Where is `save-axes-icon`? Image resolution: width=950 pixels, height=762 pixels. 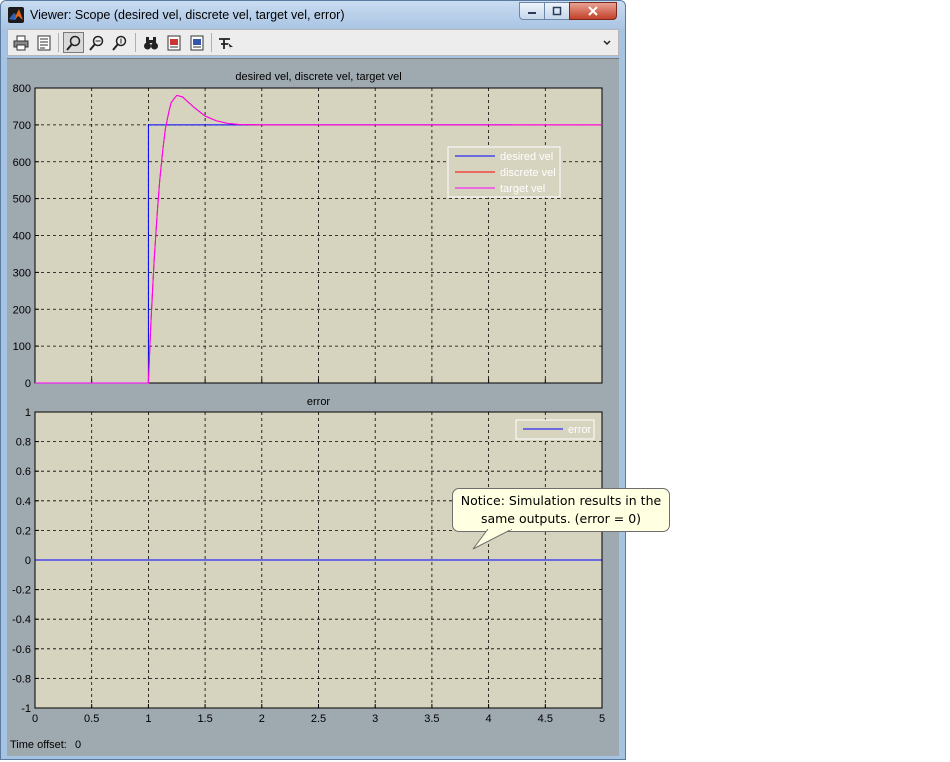 save-axes-icon is located at coordinates (173, 42).